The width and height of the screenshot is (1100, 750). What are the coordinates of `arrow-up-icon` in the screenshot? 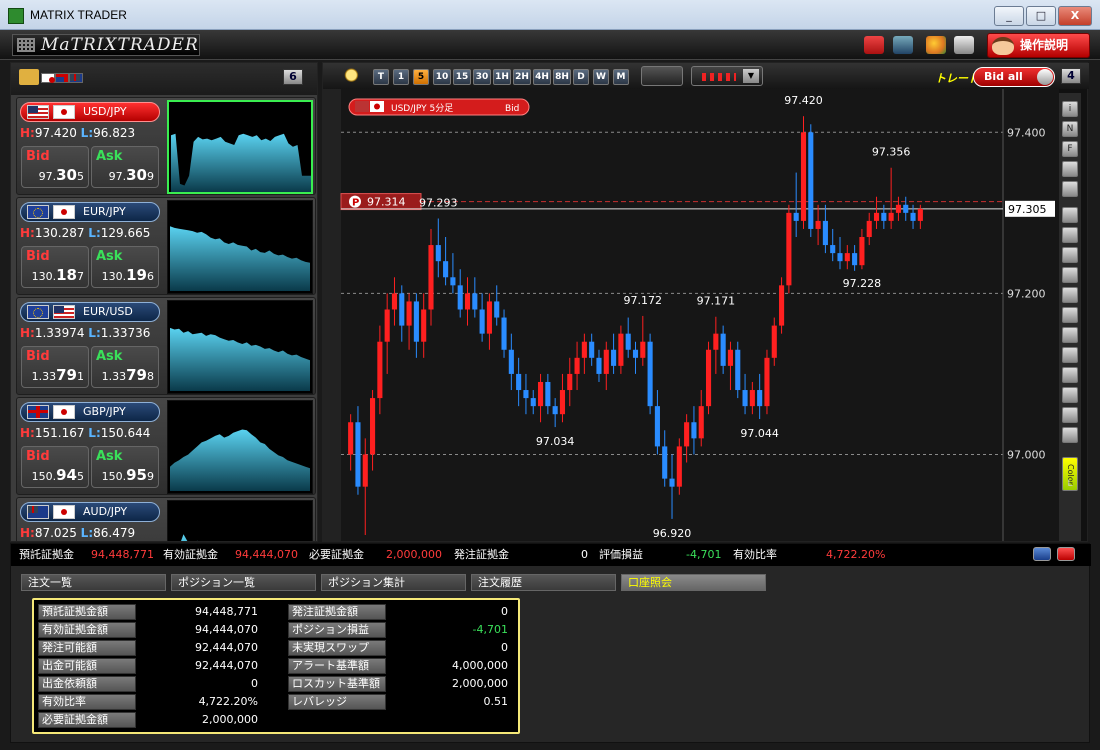 It's located at (1066, 554).